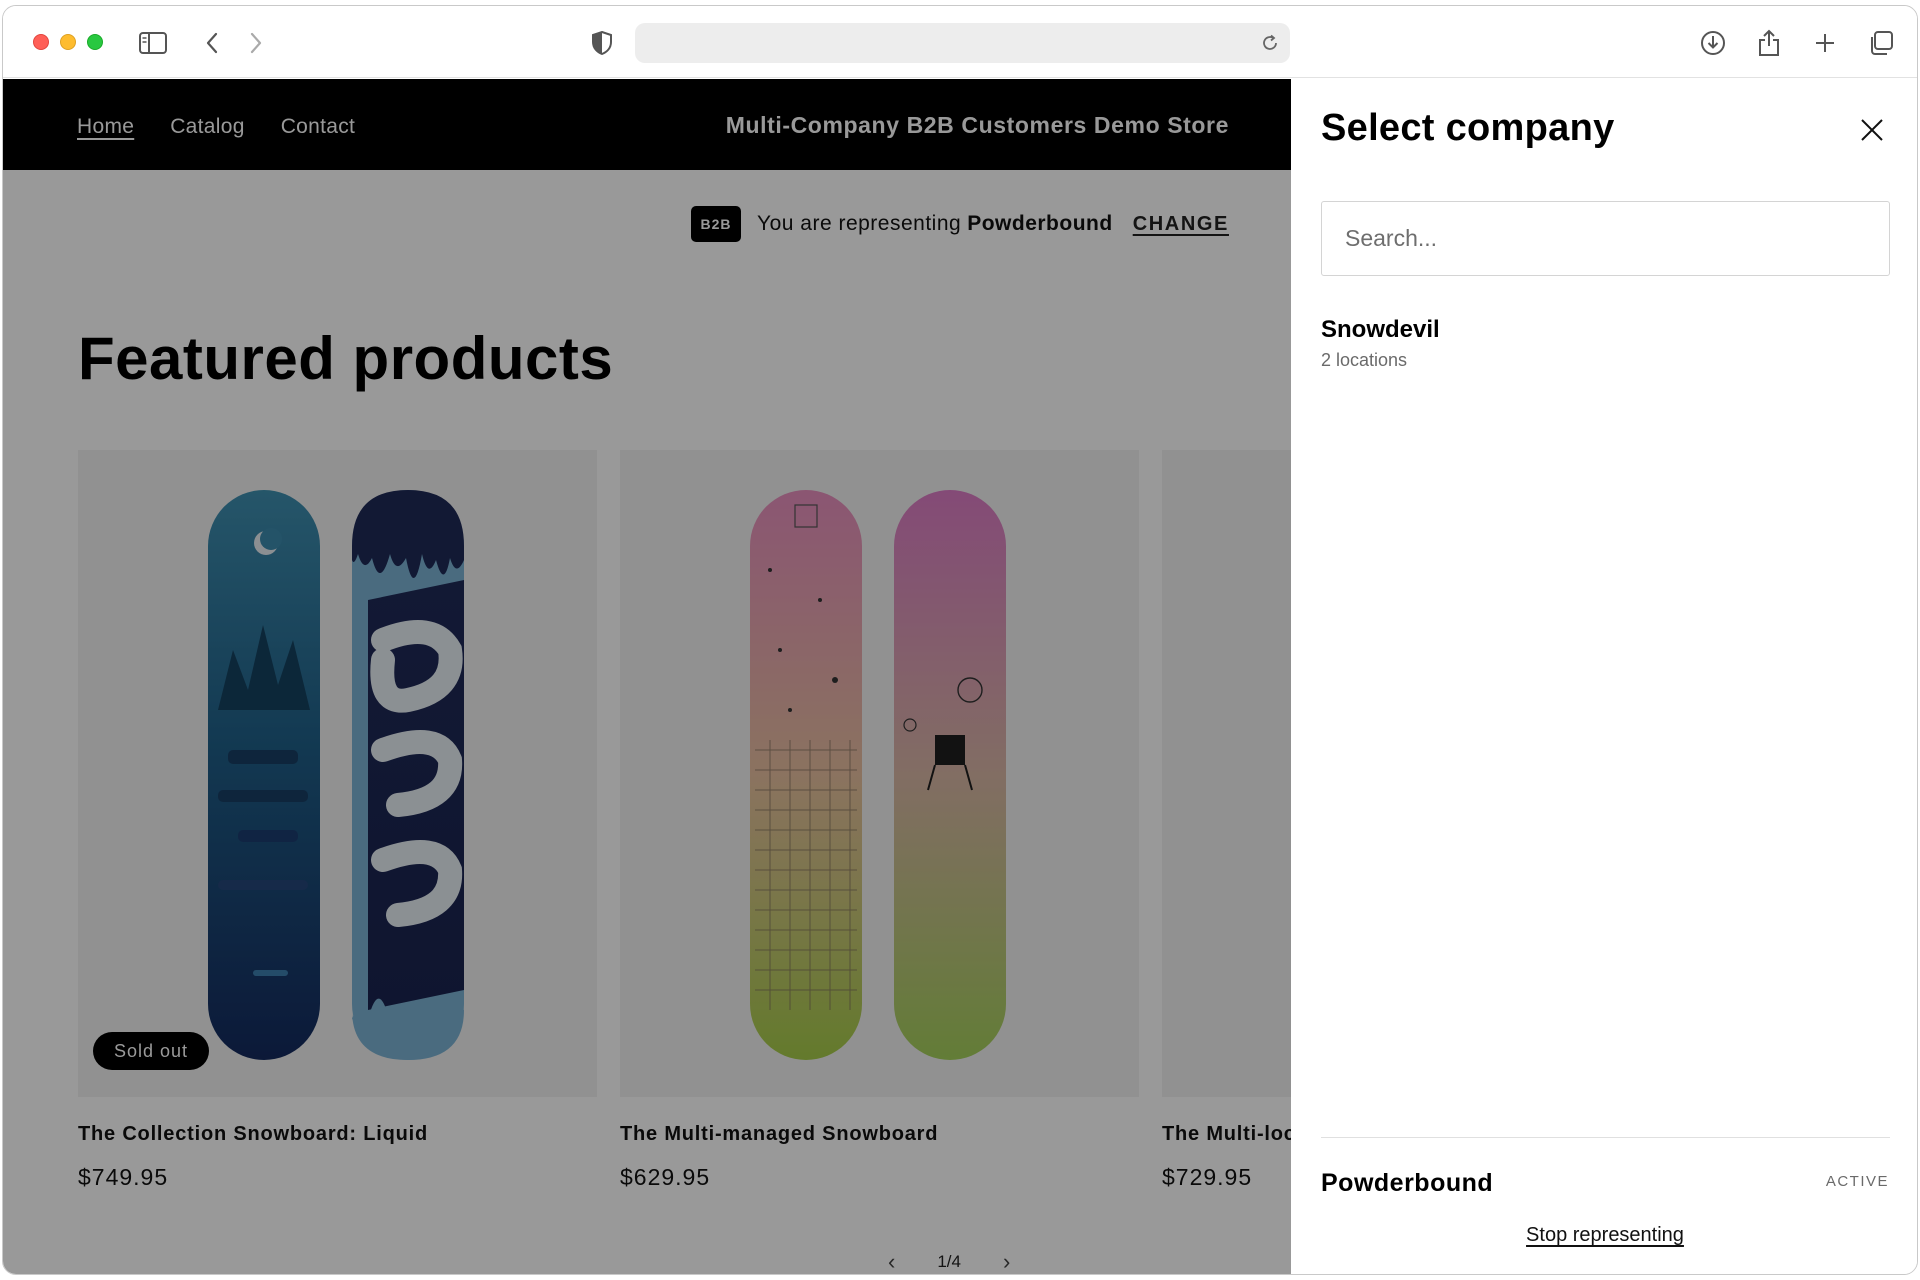 The width and height of the screenshot is (1920, 1280). What do you see at coordinates (1605, 238) in the screenshot?
I see `company-search-input` at bounding box center [1605, 238].